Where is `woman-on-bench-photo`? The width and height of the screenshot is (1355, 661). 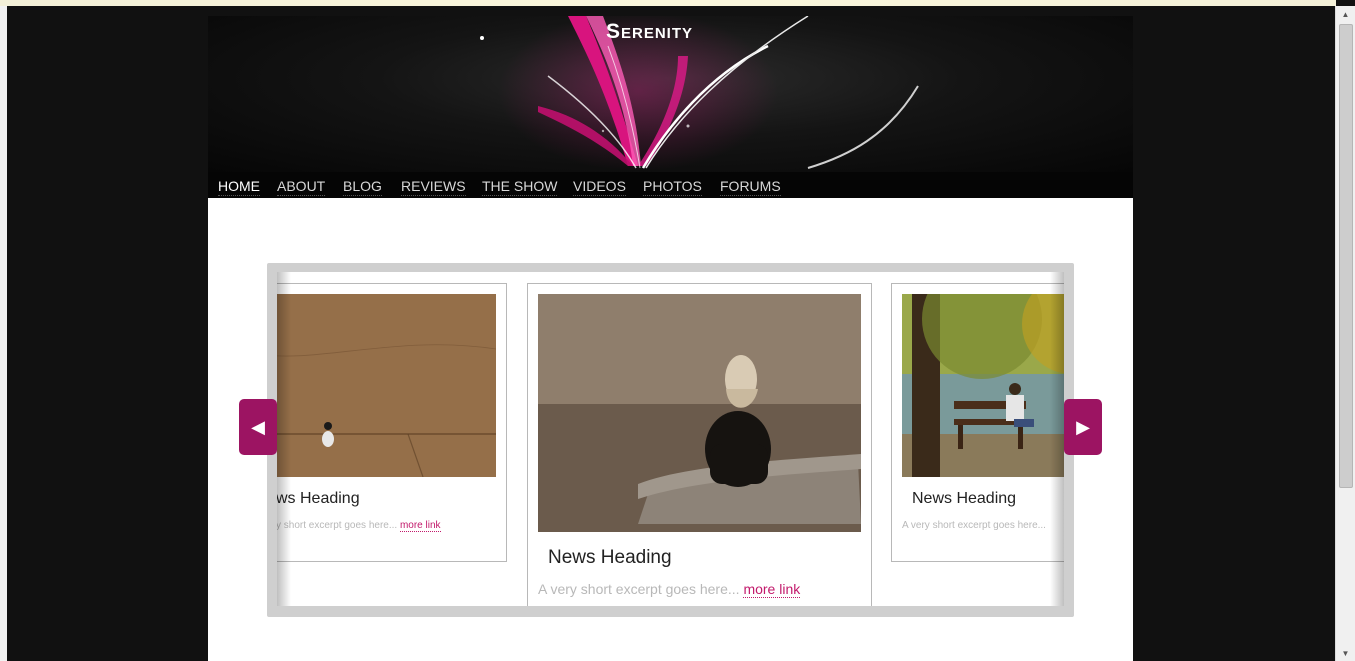
woman-on-bench-photo is located at coordinates (699, 413).